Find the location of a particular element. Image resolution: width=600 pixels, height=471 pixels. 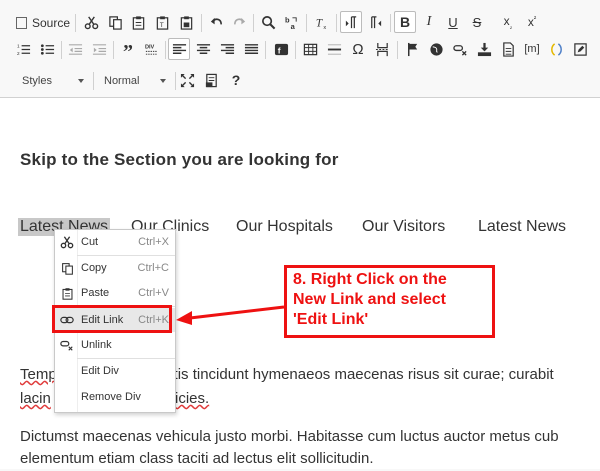

text-editor-button is located at coordinates (580, 49).